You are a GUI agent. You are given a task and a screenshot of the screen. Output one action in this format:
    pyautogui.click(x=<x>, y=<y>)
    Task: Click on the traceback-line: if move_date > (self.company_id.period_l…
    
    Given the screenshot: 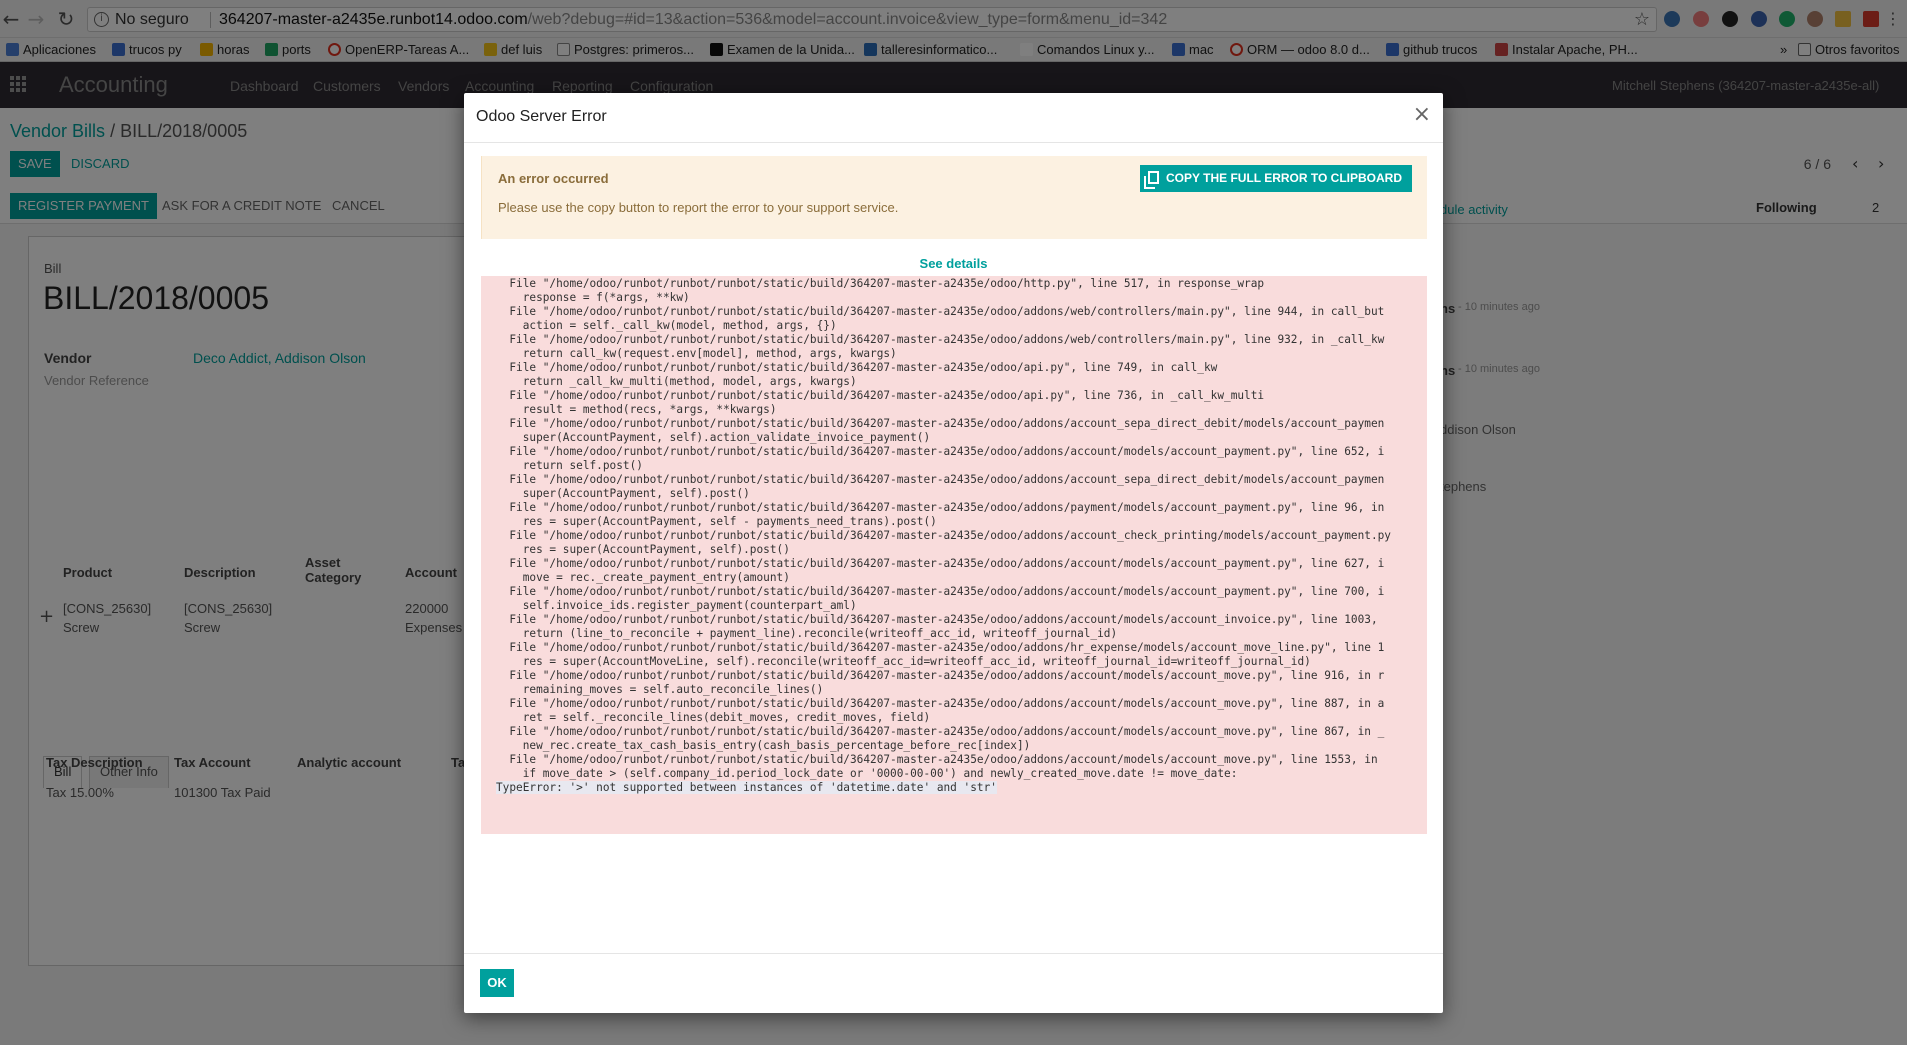 What is the action you would take?
    pyautogui.click(x=867, y=773)
    